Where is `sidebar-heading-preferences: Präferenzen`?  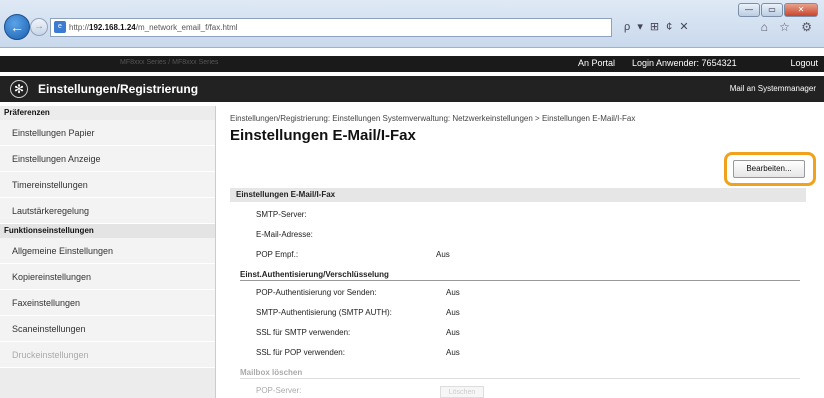 sidebar-heading-preferences: Präferenzen is located at coordinates (27, 112).